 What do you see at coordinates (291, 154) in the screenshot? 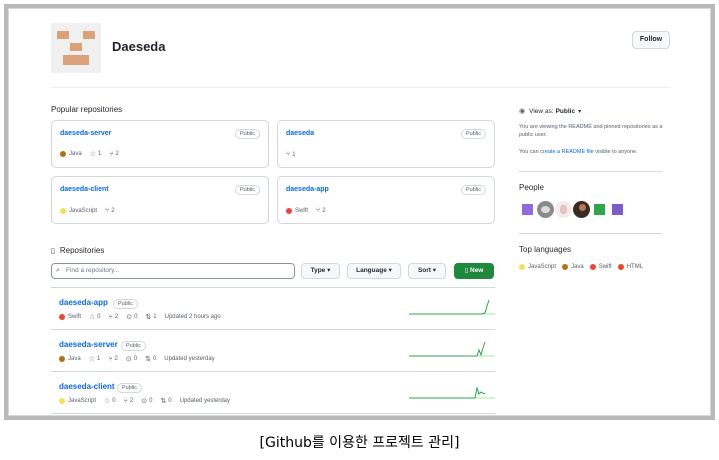
I see `forks-link: ⑂ 1` at bounding box center [291, 154].